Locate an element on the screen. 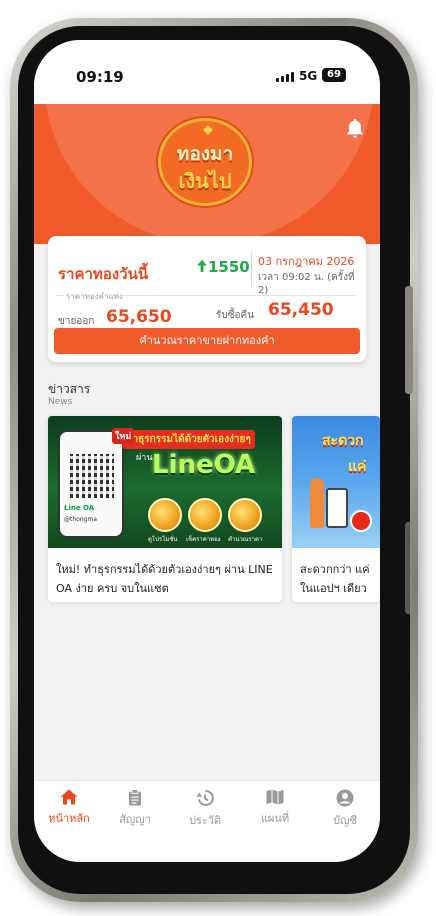 The width and height of the screenshot is (436, 916). price-title: ราคาทองวันนี้ is located at coordinates (103, 274).